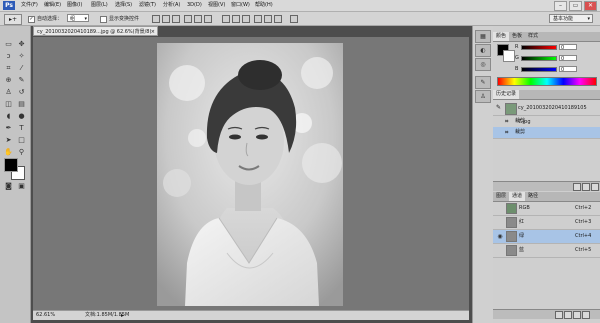  What do you see at coordinates (483, 50) in the screenshot?
I see `adjustments-icon: ◐` at bounding box center [483, 50].